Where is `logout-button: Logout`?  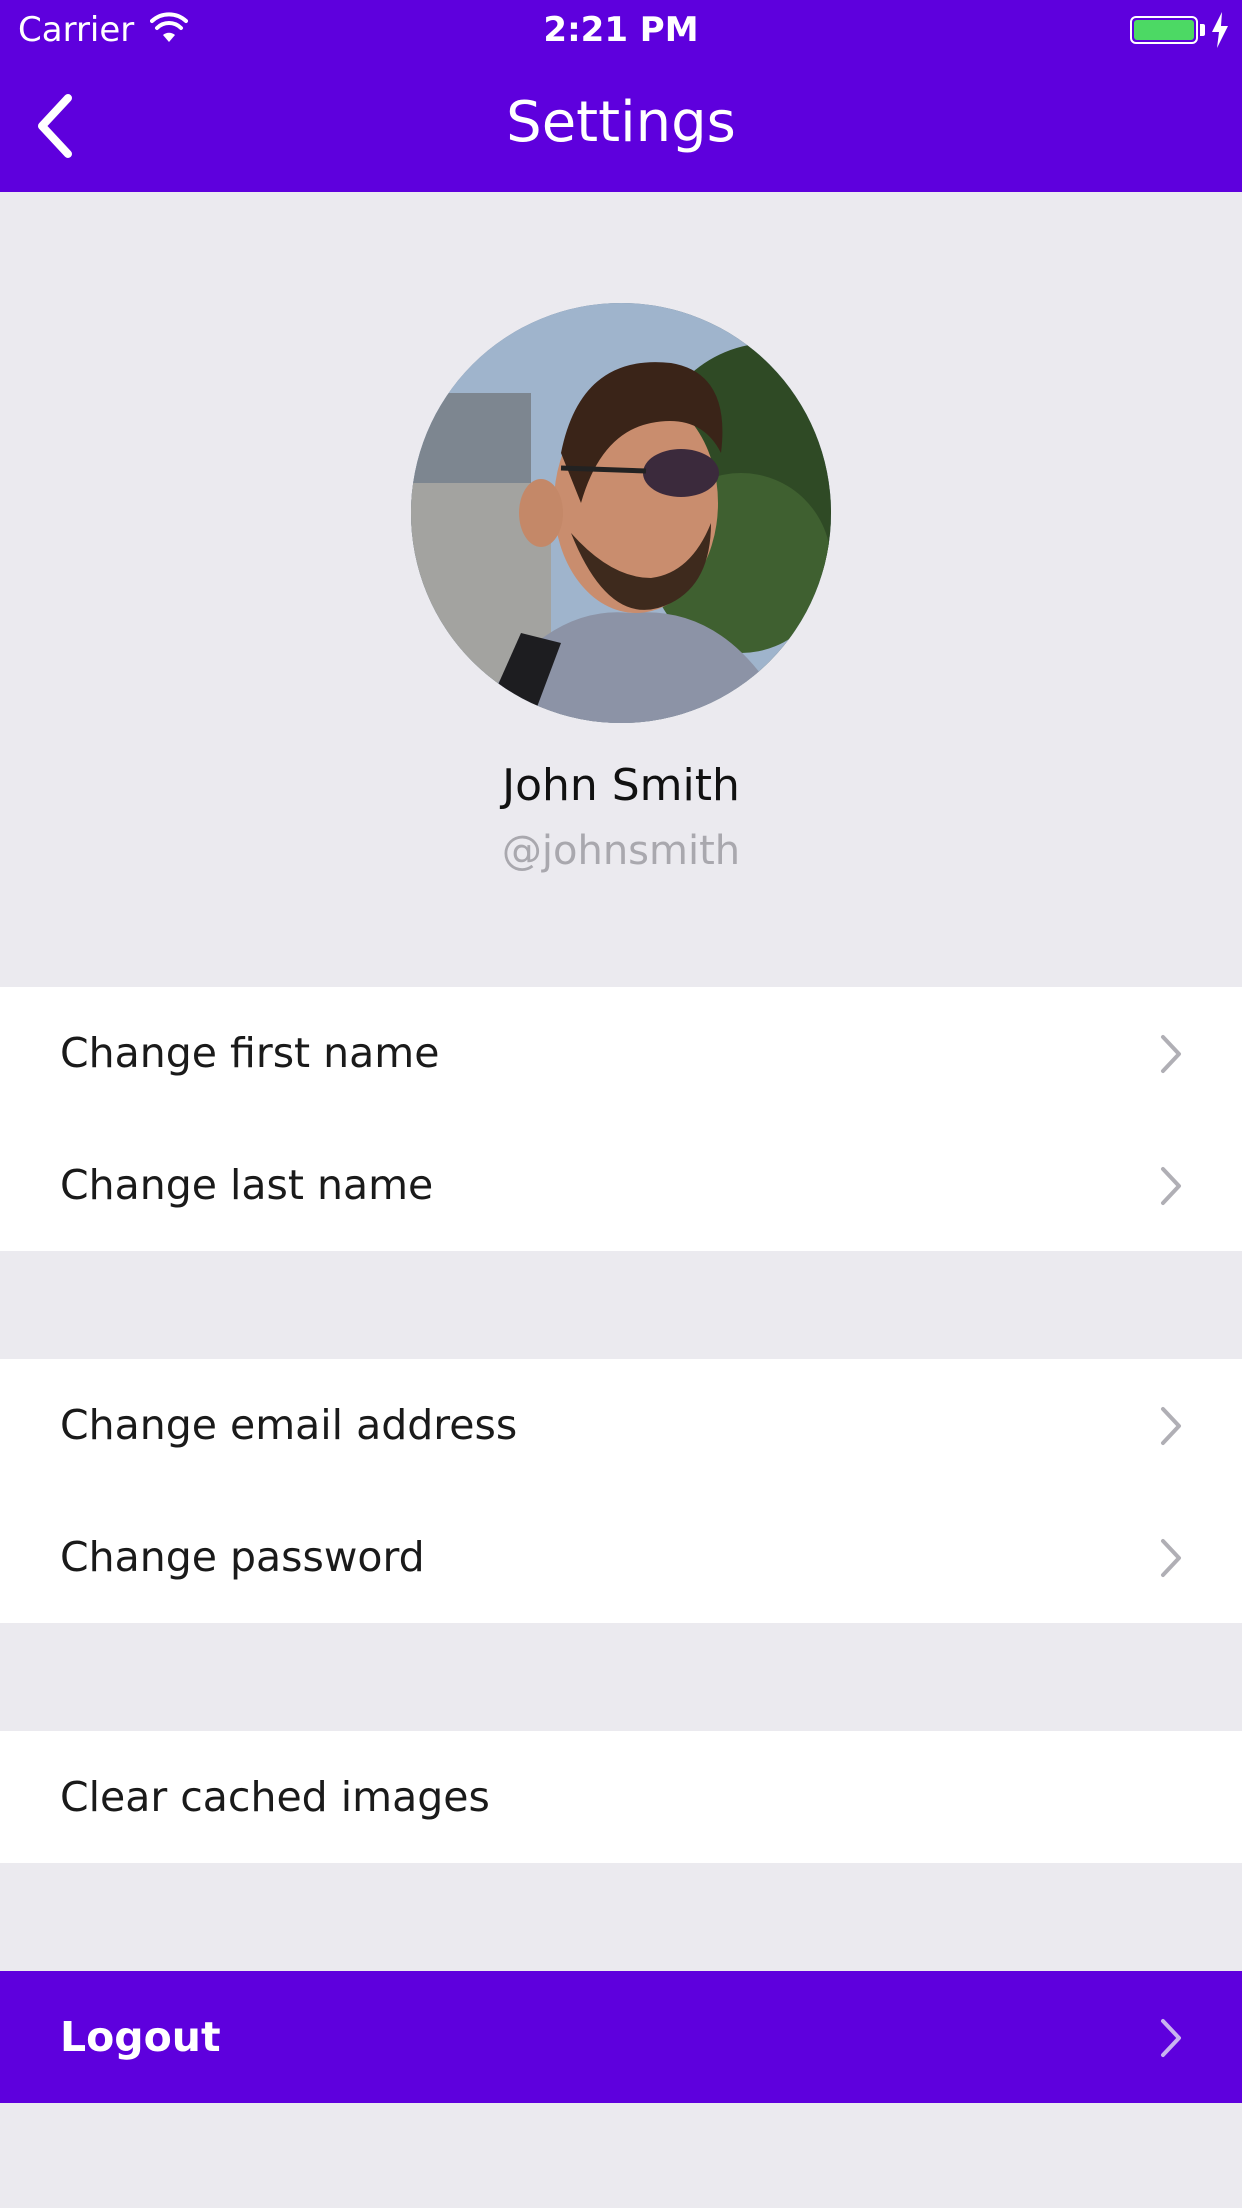
logout-button: Logout is located at coordinates (621, 2037).